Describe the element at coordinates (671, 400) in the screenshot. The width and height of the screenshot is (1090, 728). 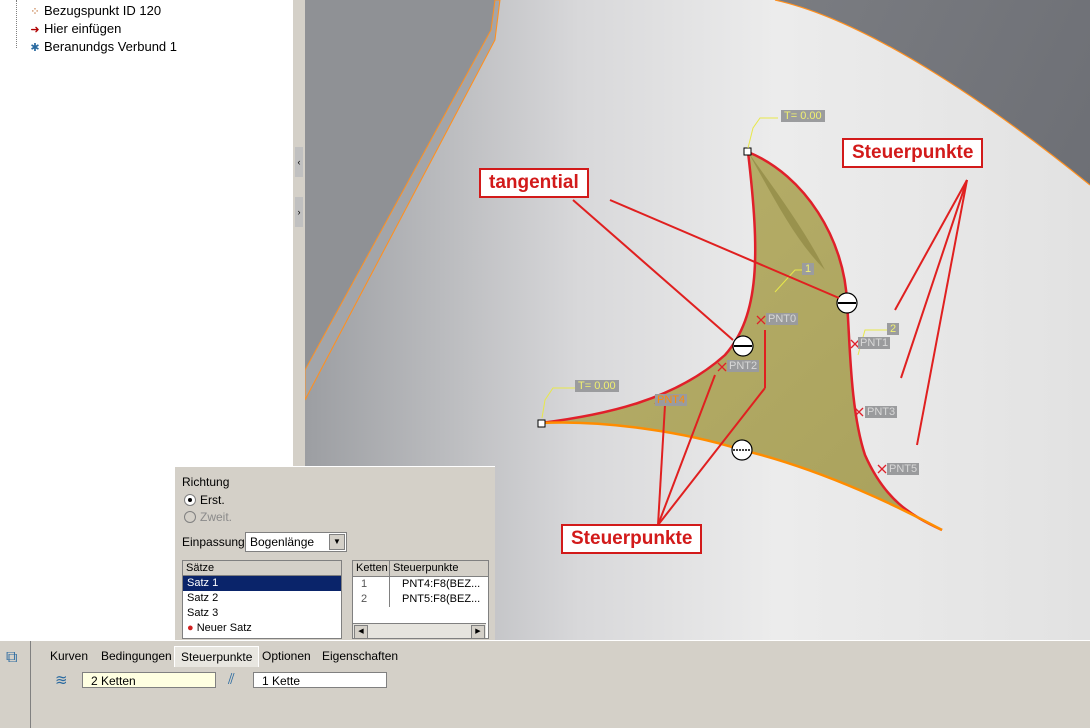
I see `pnt4-label: PNT4` at that location.